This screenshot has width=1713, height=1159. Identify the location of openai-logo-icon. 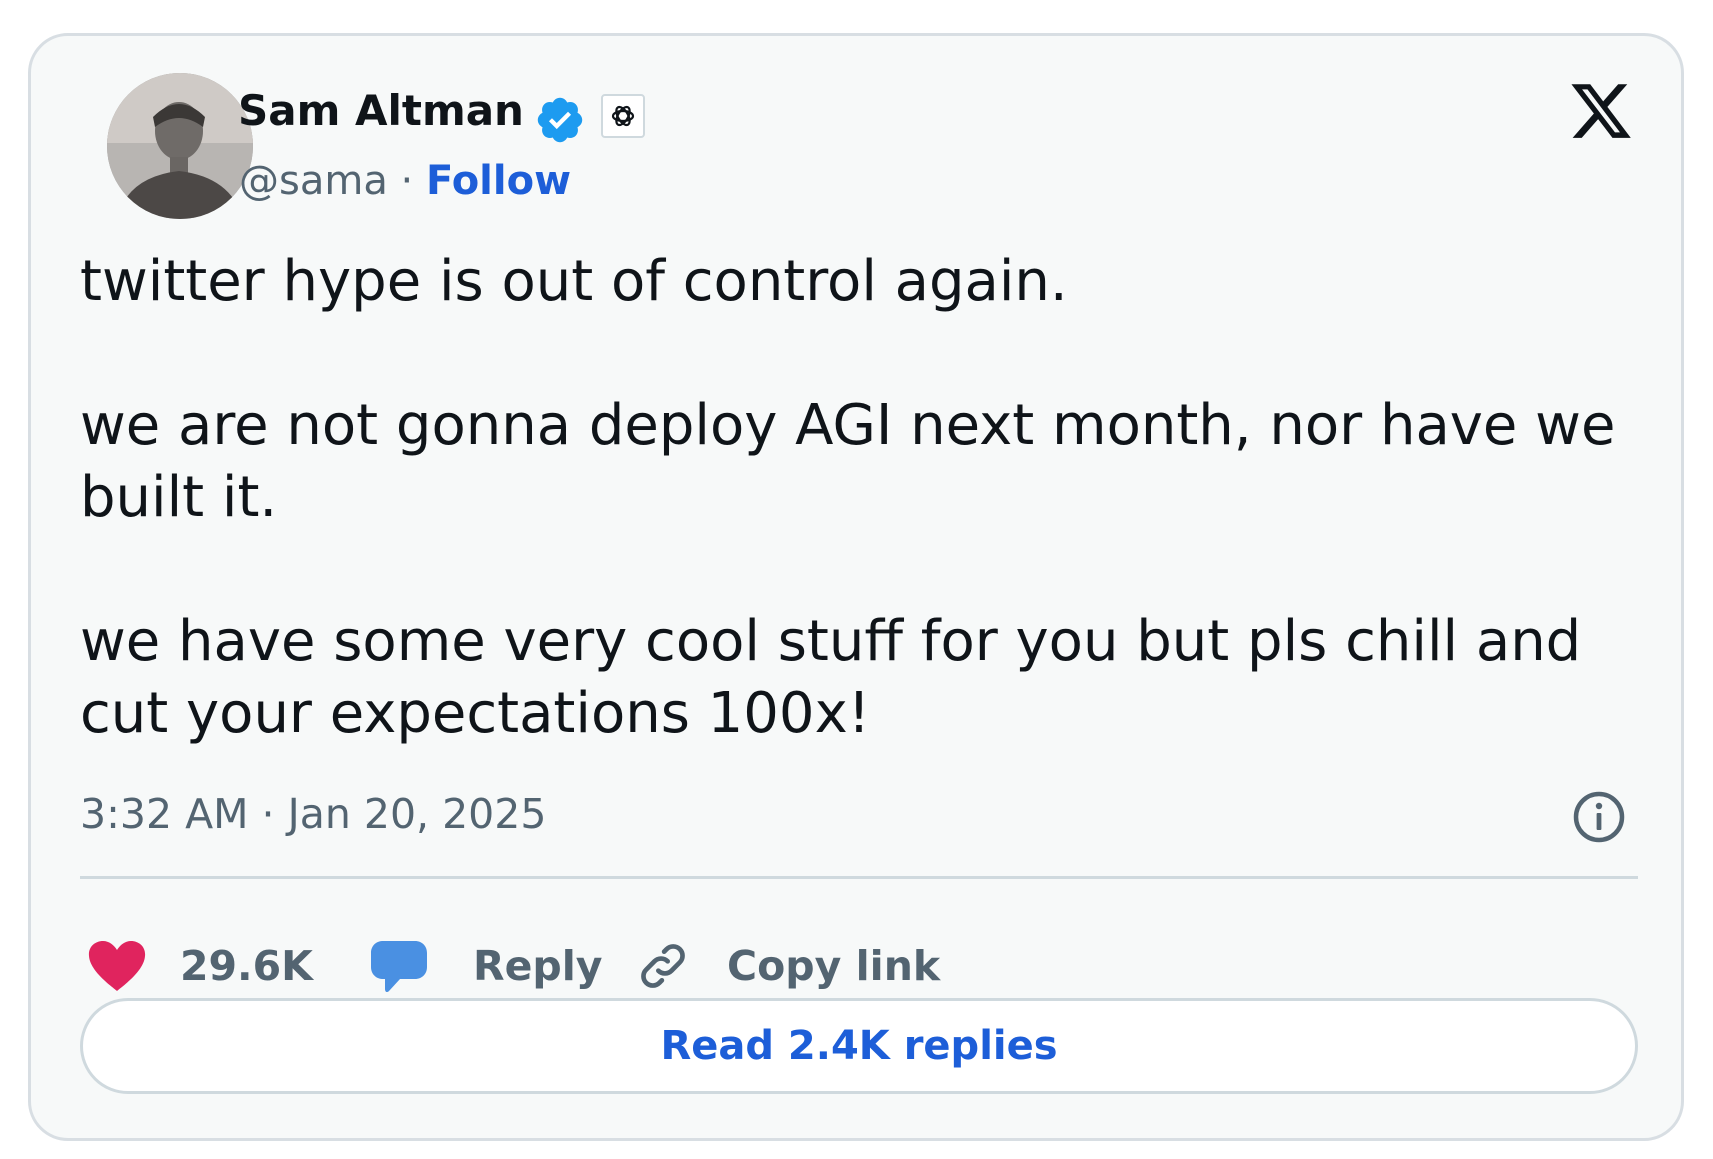
(623, 116).